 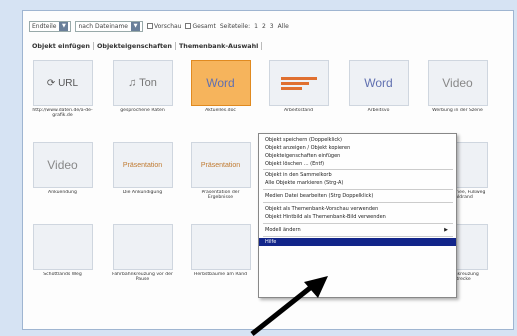 I want to click on media-tile: Word Arbeitsvo, so click(x=378, y=90).